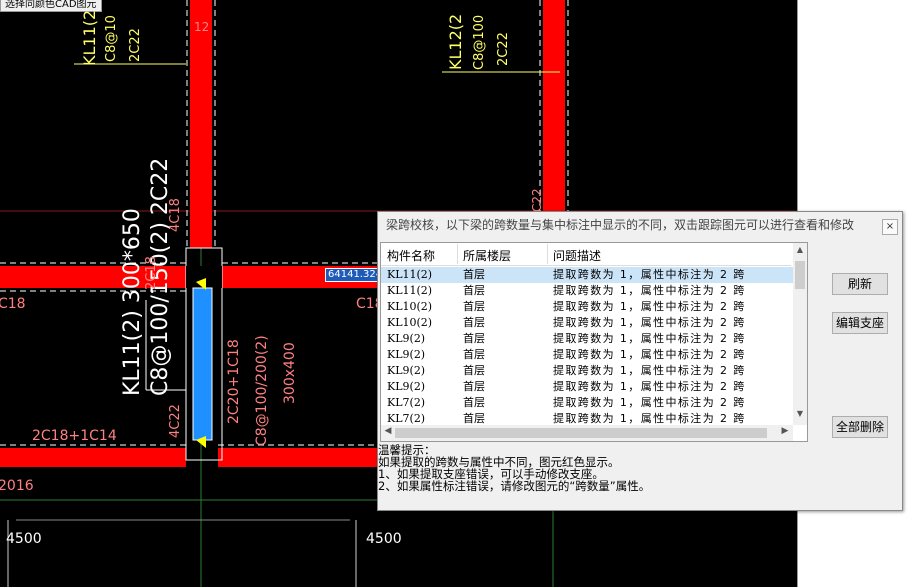  Describe the element at coordinates (17, 486) in the screenshot. I see `left-bottom-bars-label: 2016` at that location.